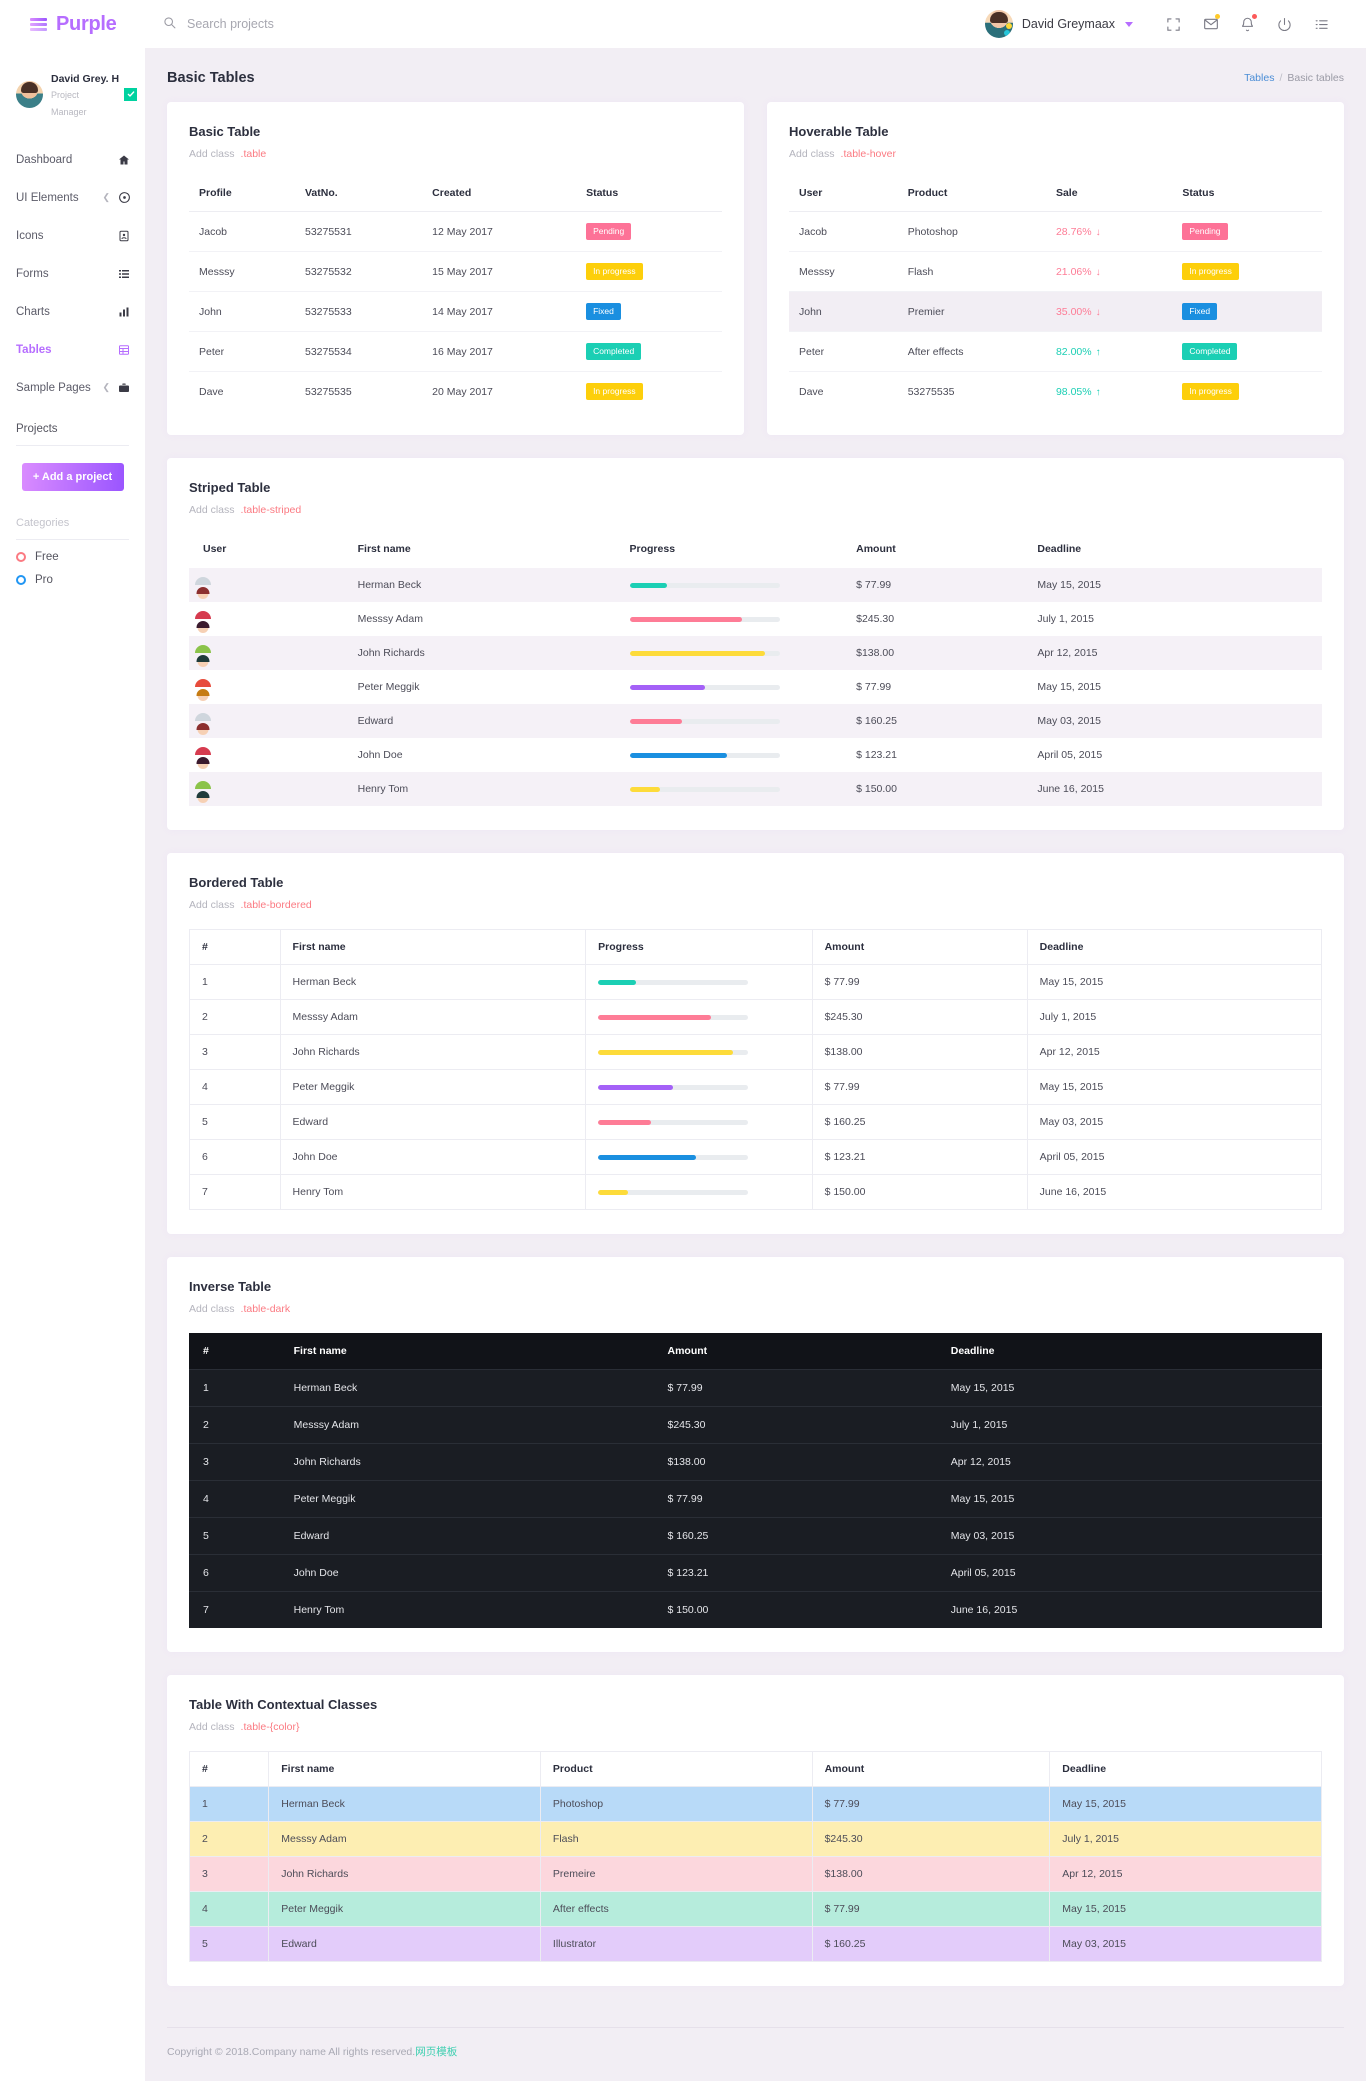 This screenshot has width=1366, height=2081. What do you see at coordinates (614, 392) in the screenshot?
I see `status-badge: In progress` at bounding box center [614, 392].